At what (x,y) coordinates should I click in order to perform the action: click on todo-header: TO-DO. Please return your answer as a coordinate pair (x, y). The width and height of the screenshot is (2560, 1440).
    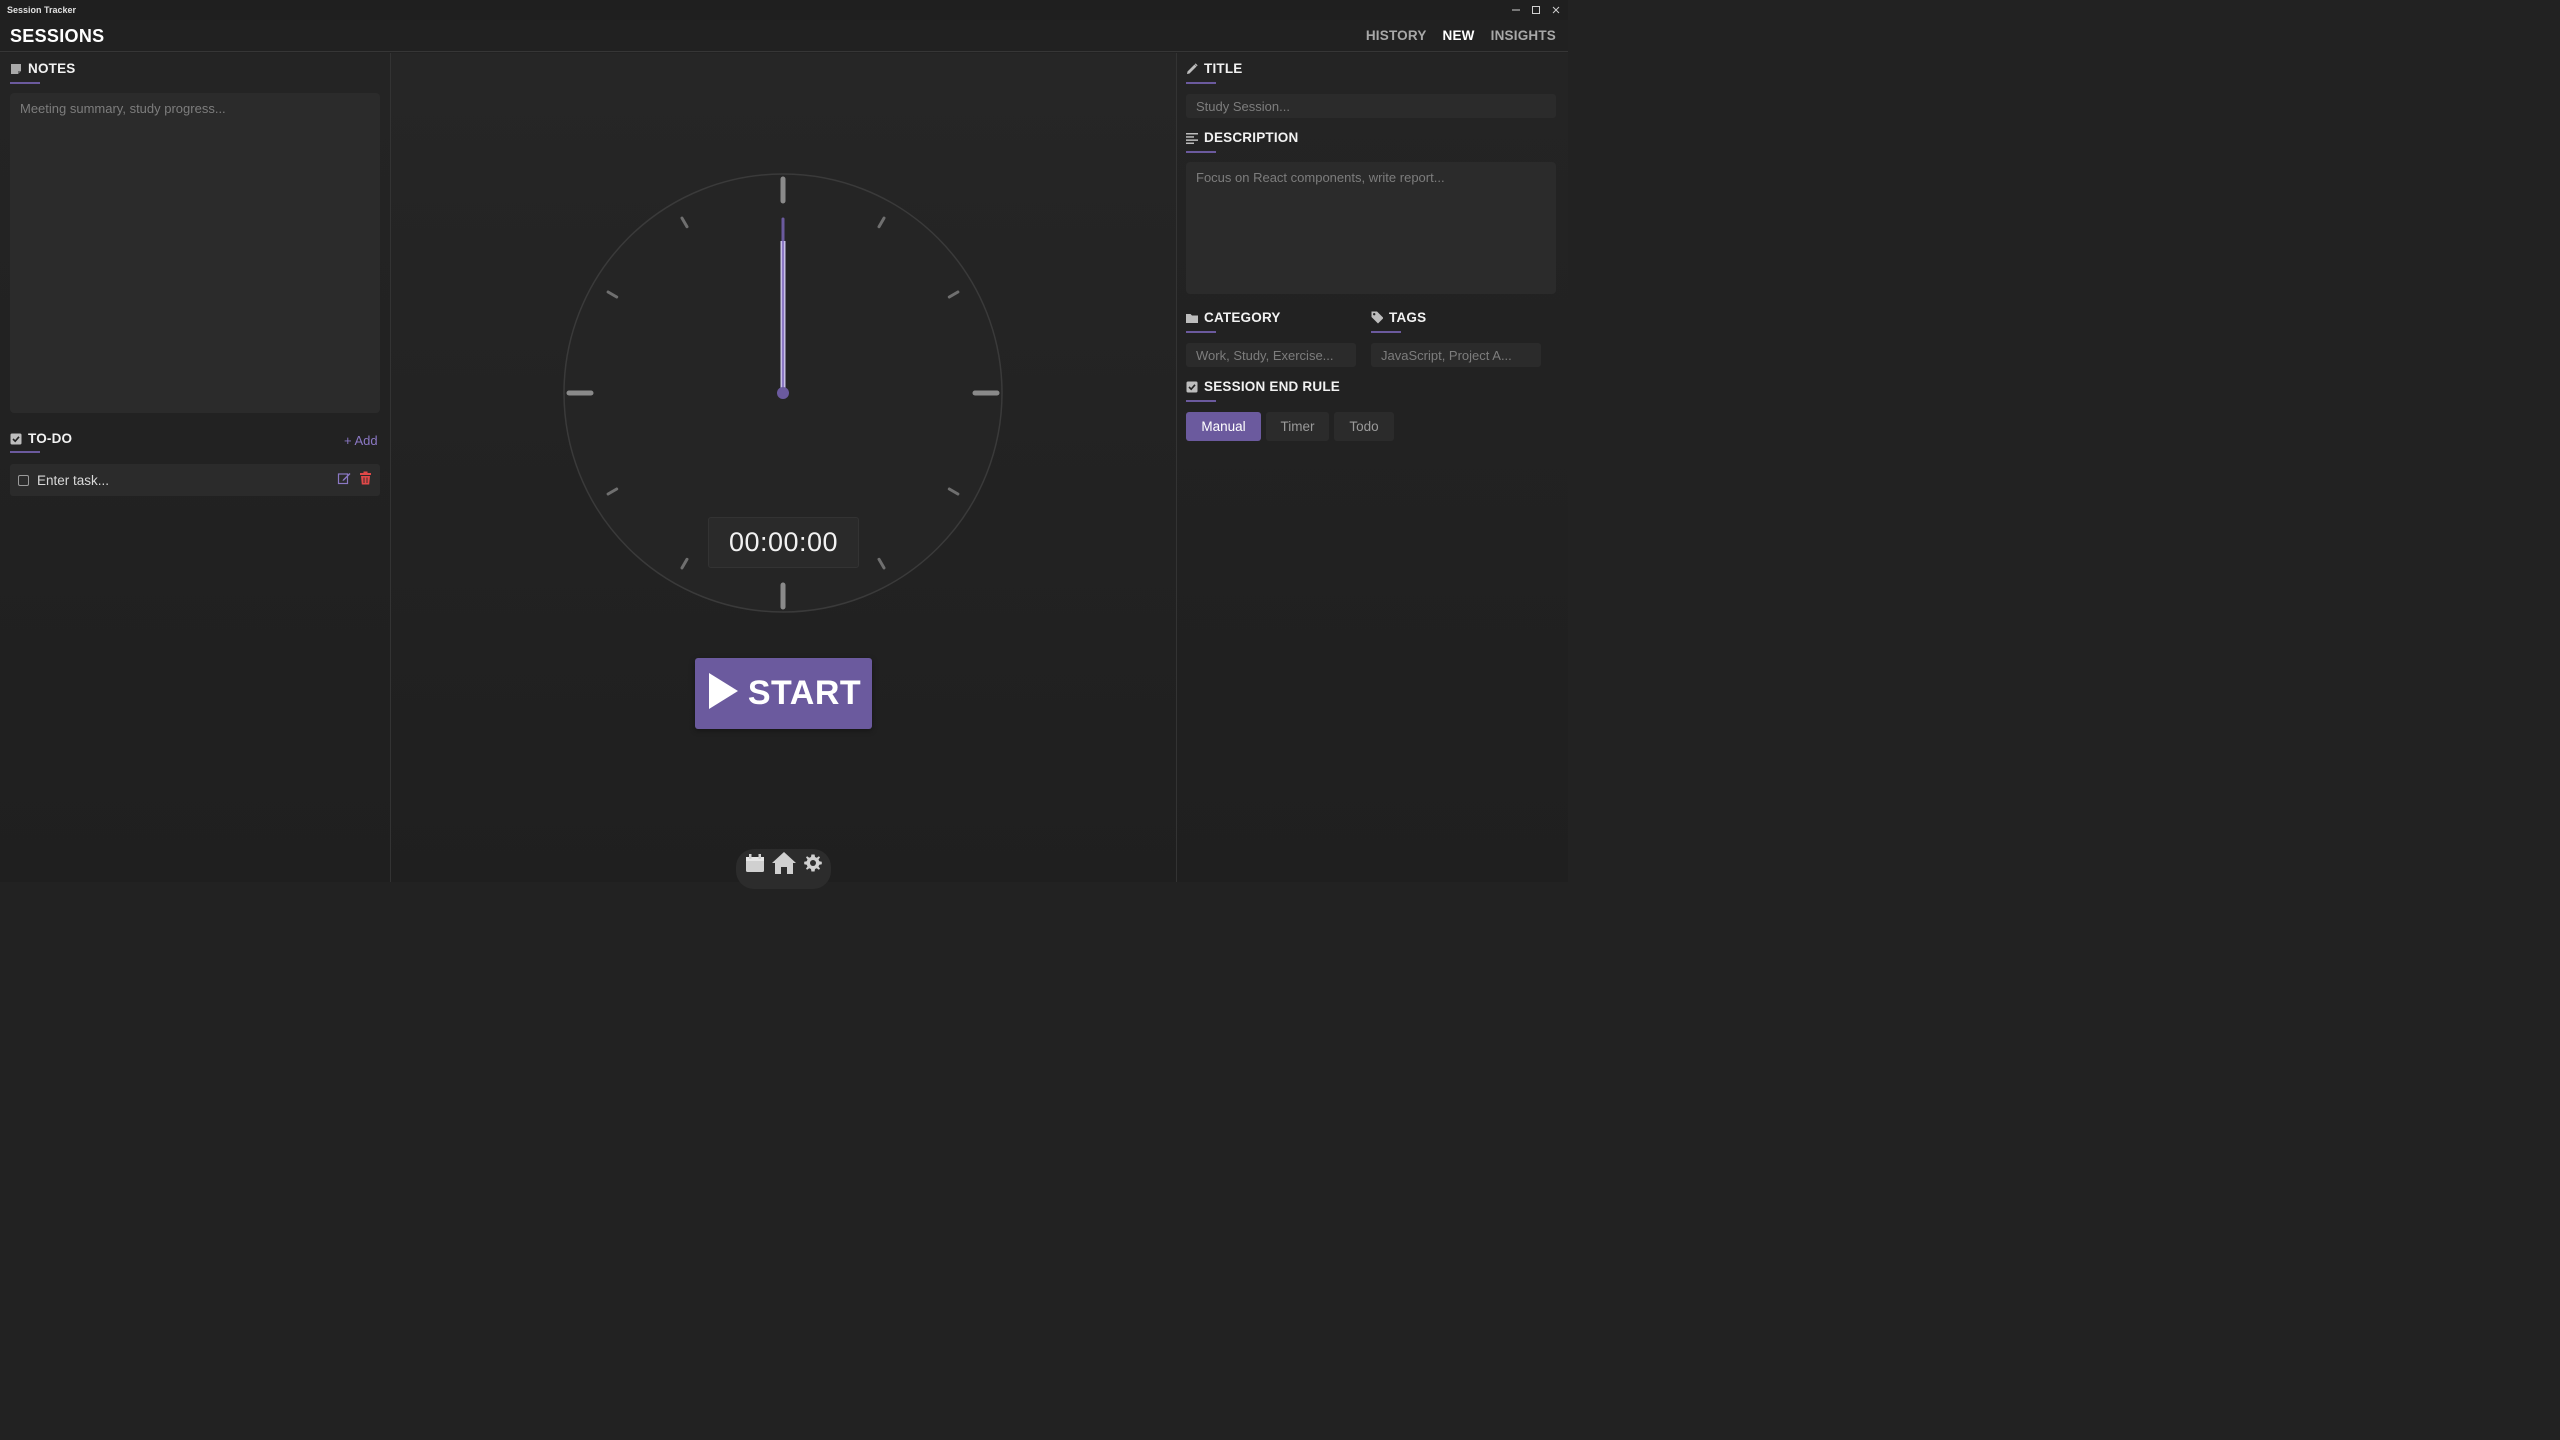
    Looking at the image, I should click on (41, 438).